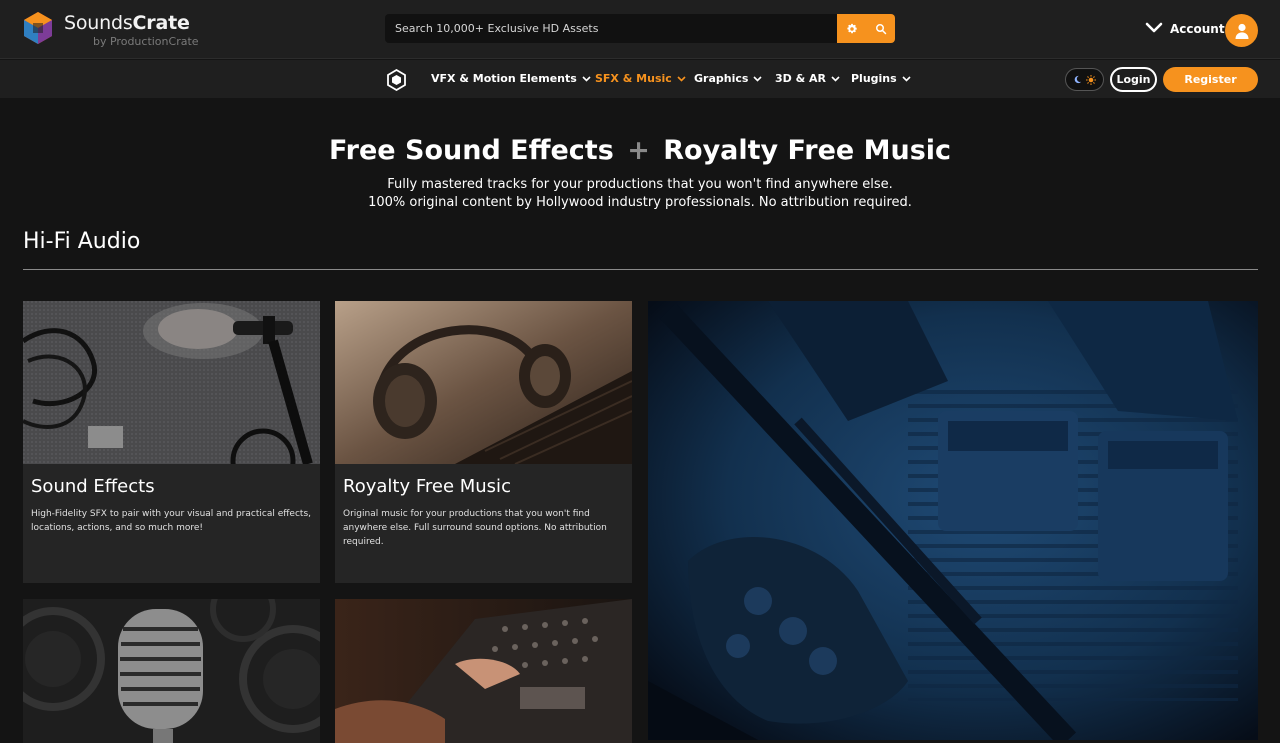  Describe the element at coordinates (1133, 79) in the screenshot. I see `login-button: Login` at that location.